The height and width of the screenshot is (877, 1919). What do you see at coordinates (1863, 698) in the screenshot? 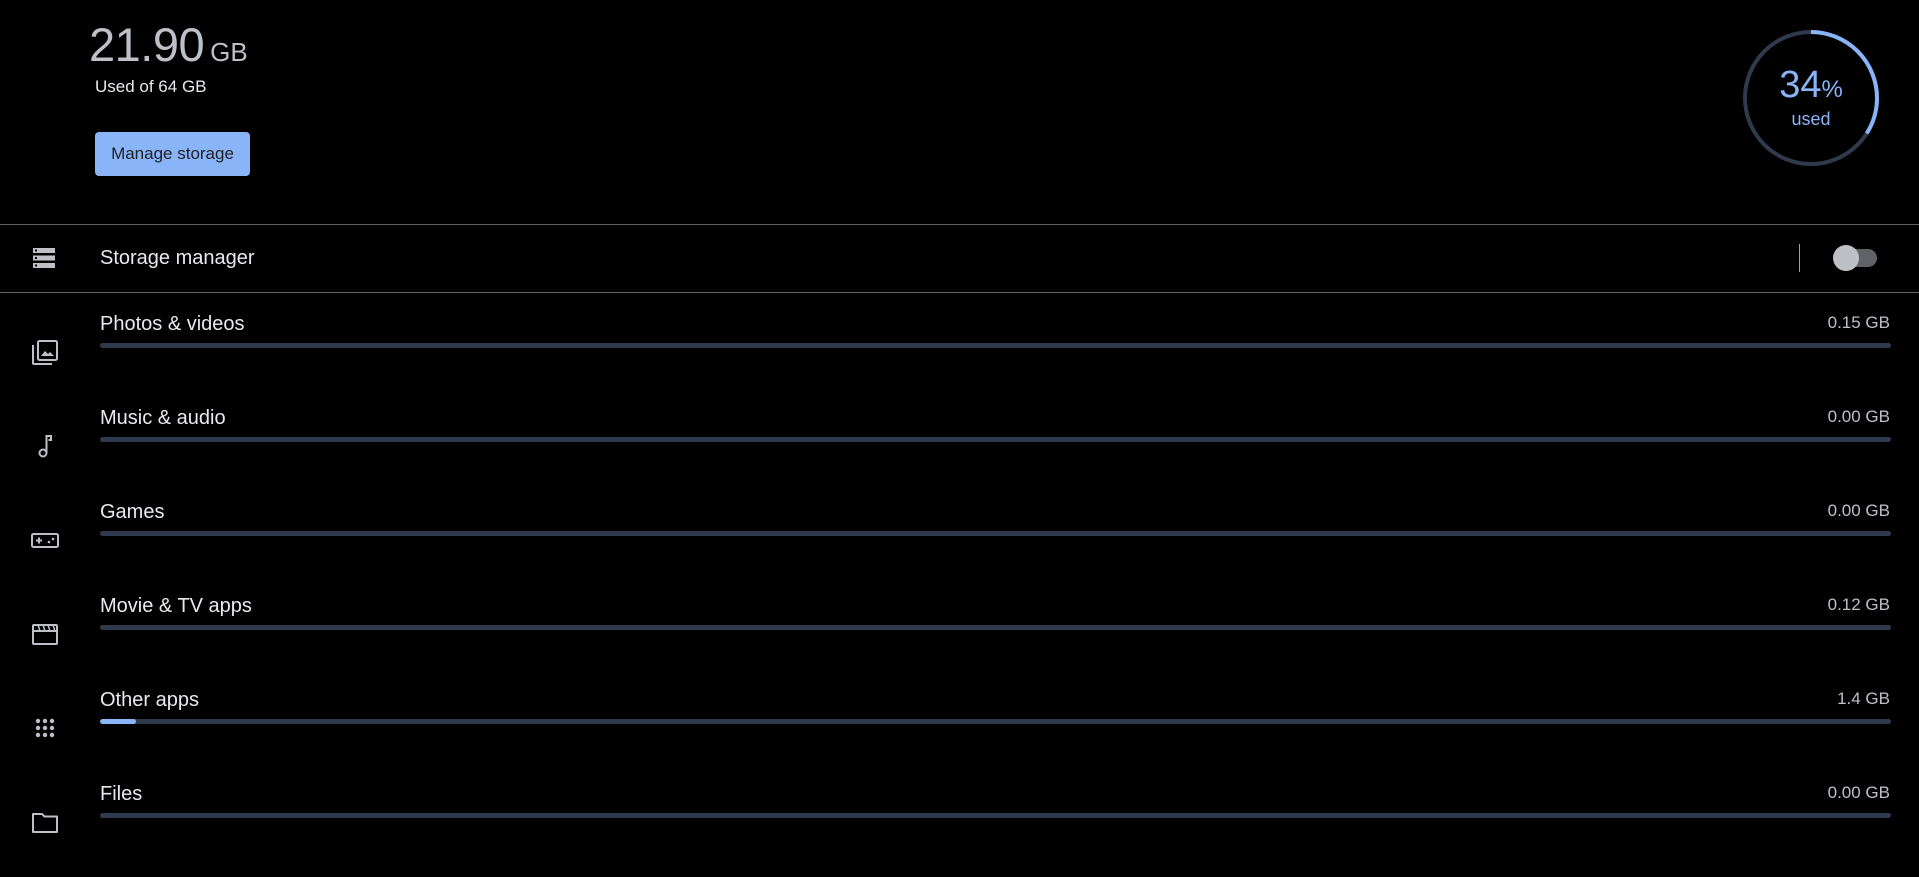
I see `category-size: 1.4 GB` at bounding box center [1863, 698].